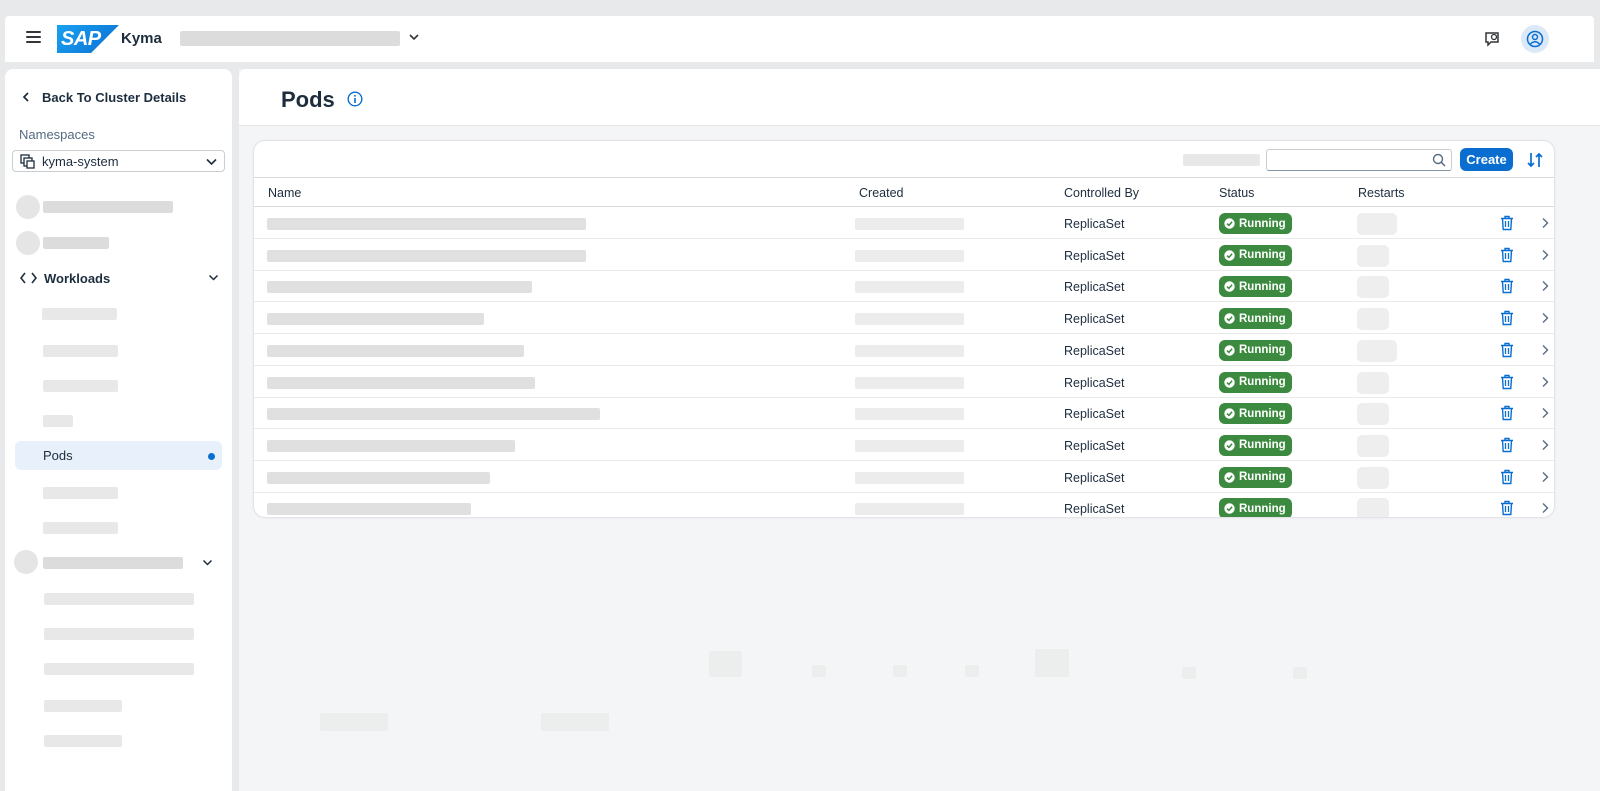 The height and width of the screenshot is (791, 1600). I want to click on search-input, so click(1359, 160).